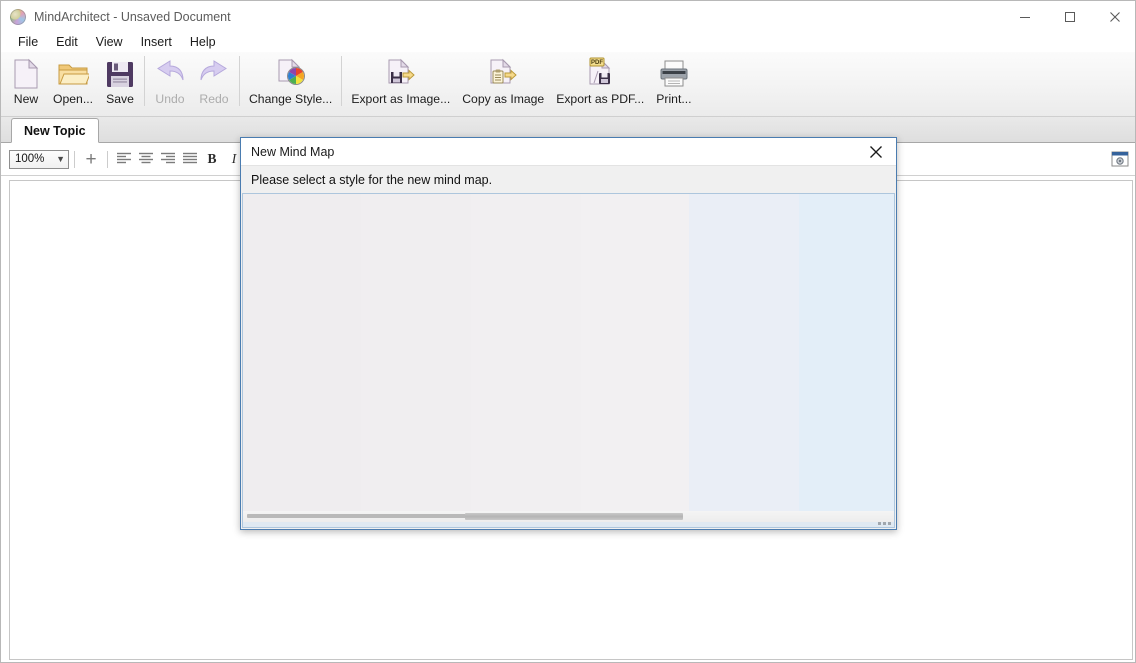  Describe the element at coordinates (170, 74) in the screenshot. I see `undo-arrow-icon` at that location.